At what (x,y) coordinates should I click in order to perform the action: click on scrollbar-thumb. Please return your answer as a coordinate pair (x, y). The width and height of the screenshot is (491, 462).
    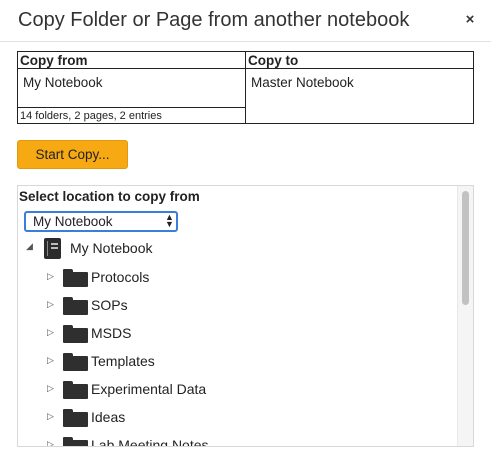
    Looking at the image, I should click on (465, 248).